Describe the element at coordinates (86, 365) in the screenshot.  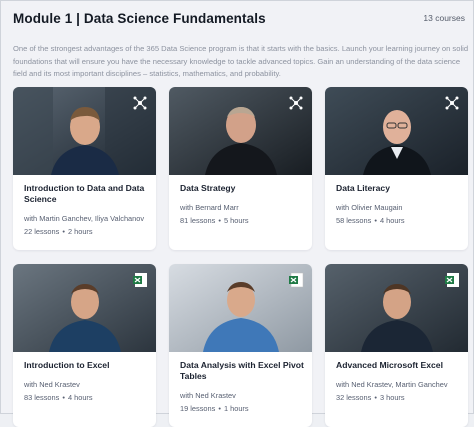
I see `course-title: Introduction to Excel` at that location.